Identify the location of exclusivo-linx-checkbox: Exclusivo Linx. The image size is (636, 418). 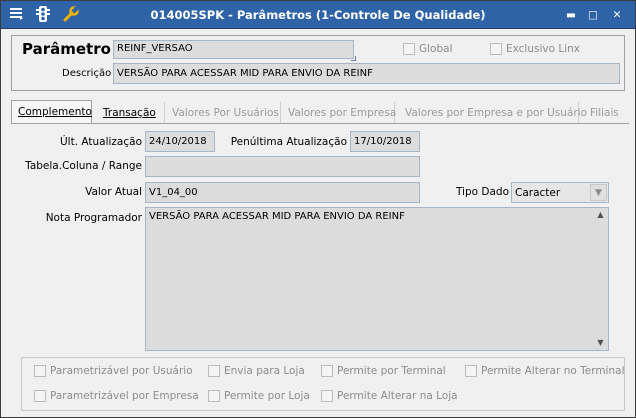
(535, 49).